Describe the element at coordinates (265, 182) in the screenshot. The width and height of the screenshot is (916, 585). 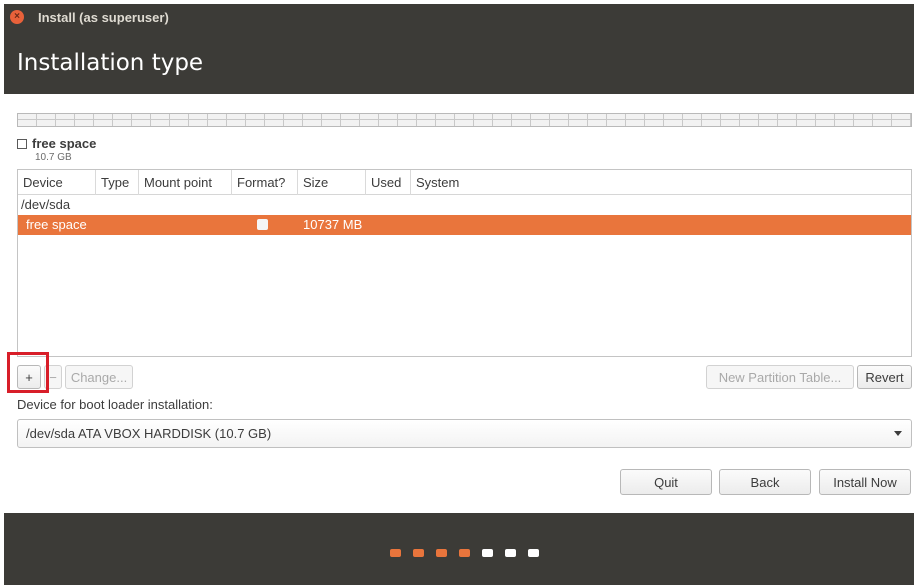
I see `column-format: Format?` at that location.